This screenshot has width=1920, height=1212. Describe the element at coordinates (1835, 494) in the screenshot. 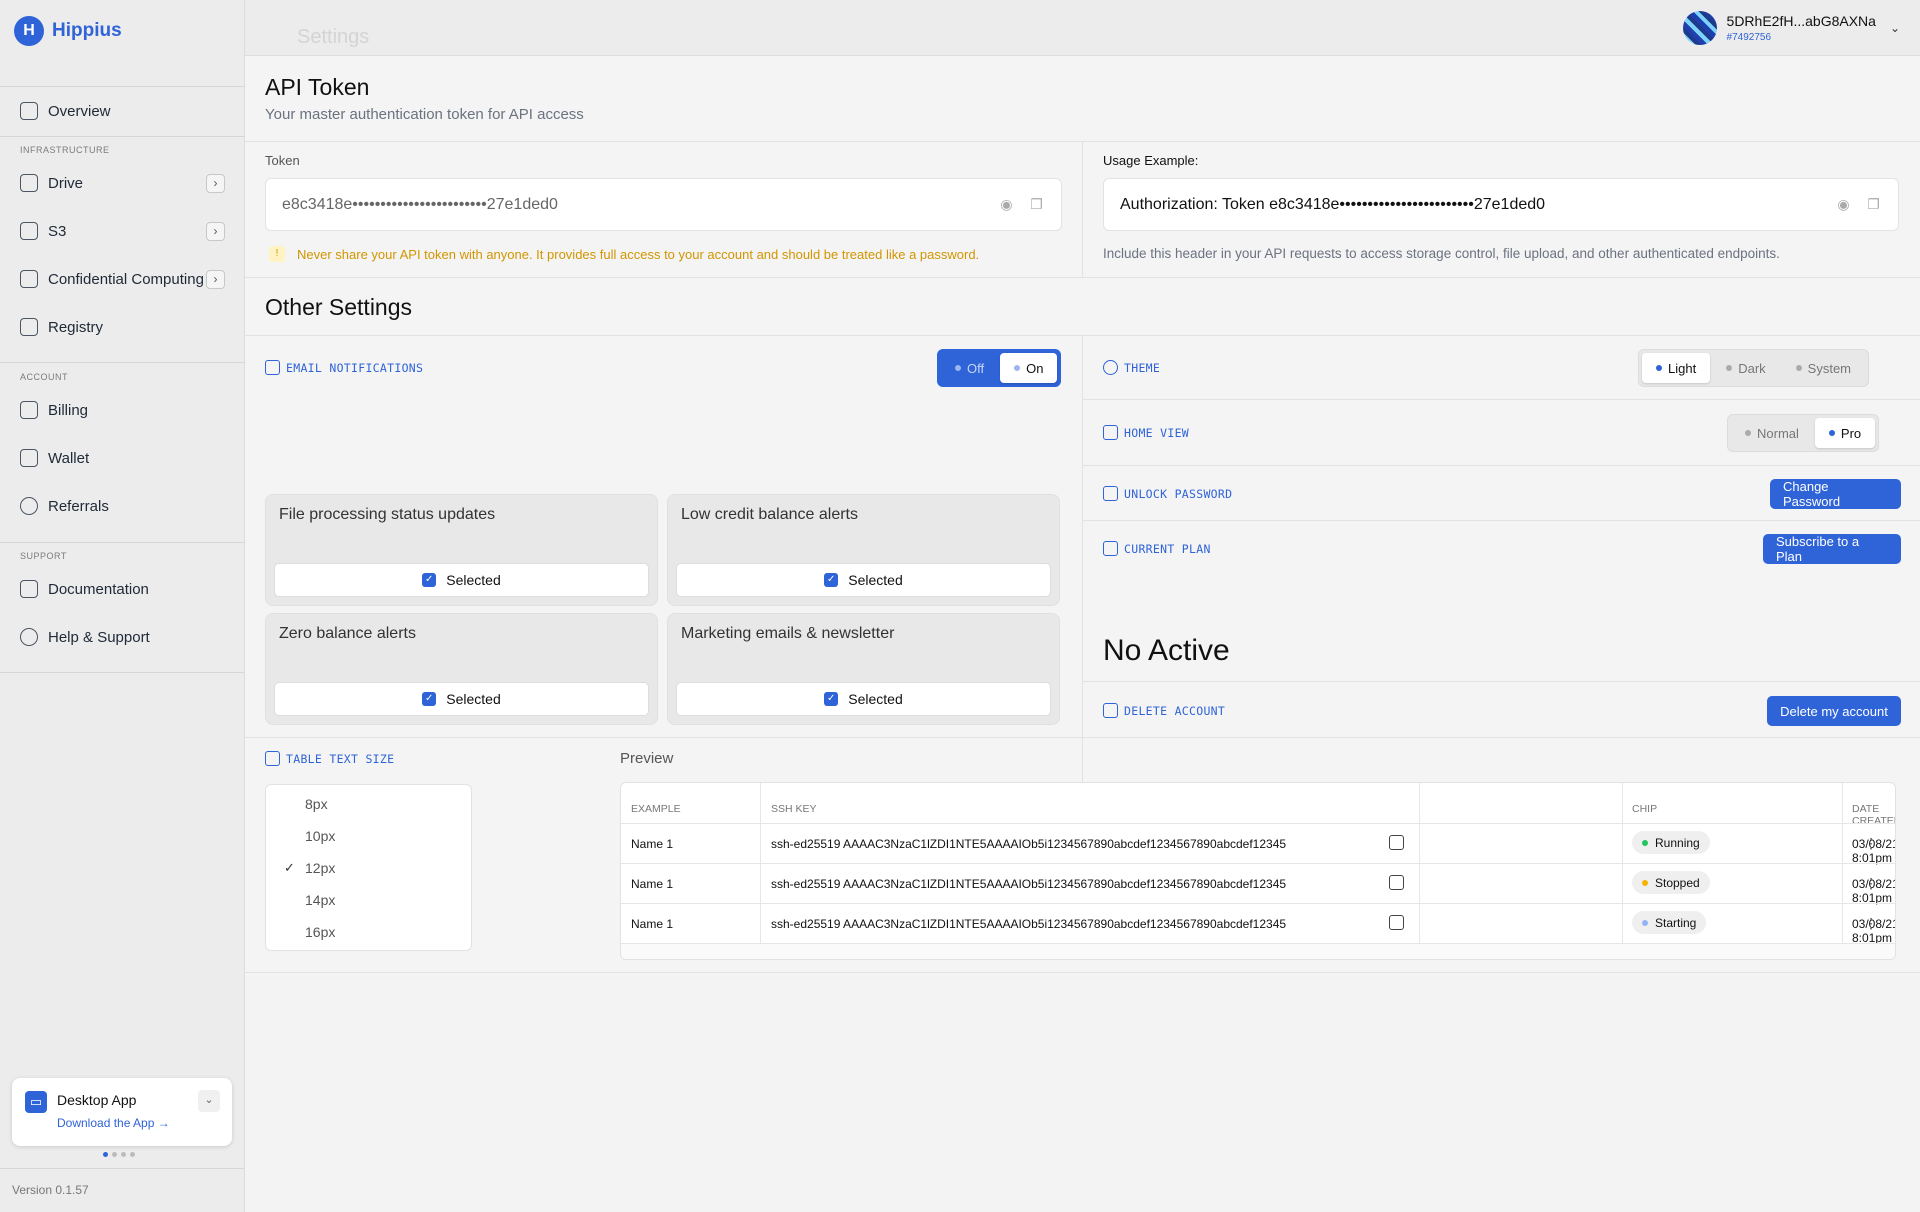

I see `change-password-button: Change Password` at that location.